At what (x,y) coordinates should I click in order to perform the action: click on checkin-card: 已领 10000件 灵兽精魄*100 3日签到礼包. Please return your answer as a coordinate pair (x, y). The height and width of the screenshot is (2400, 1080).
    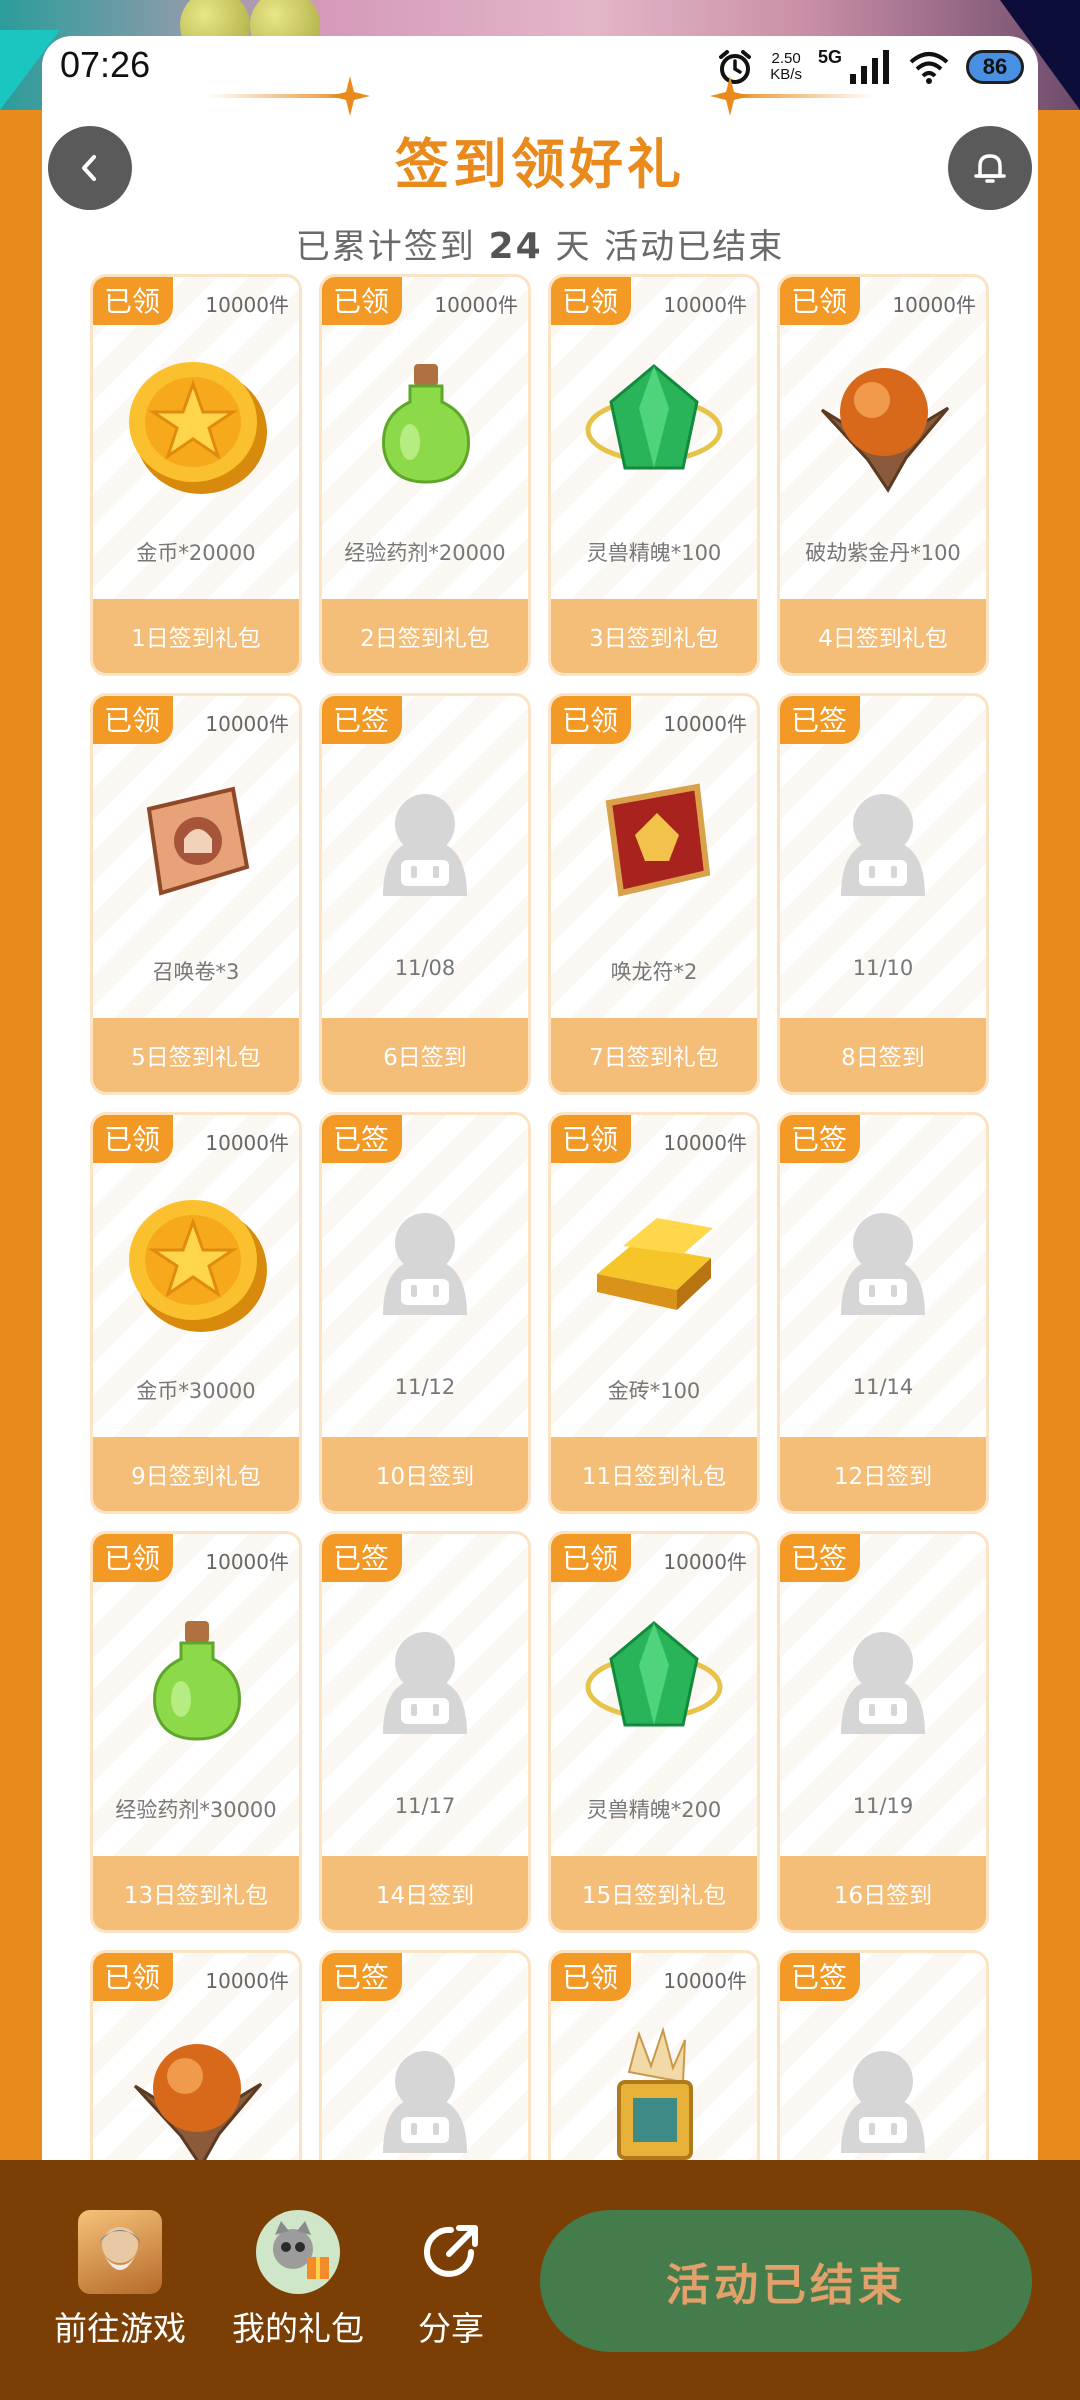
    Looking at the image, I should click on (654, 475).